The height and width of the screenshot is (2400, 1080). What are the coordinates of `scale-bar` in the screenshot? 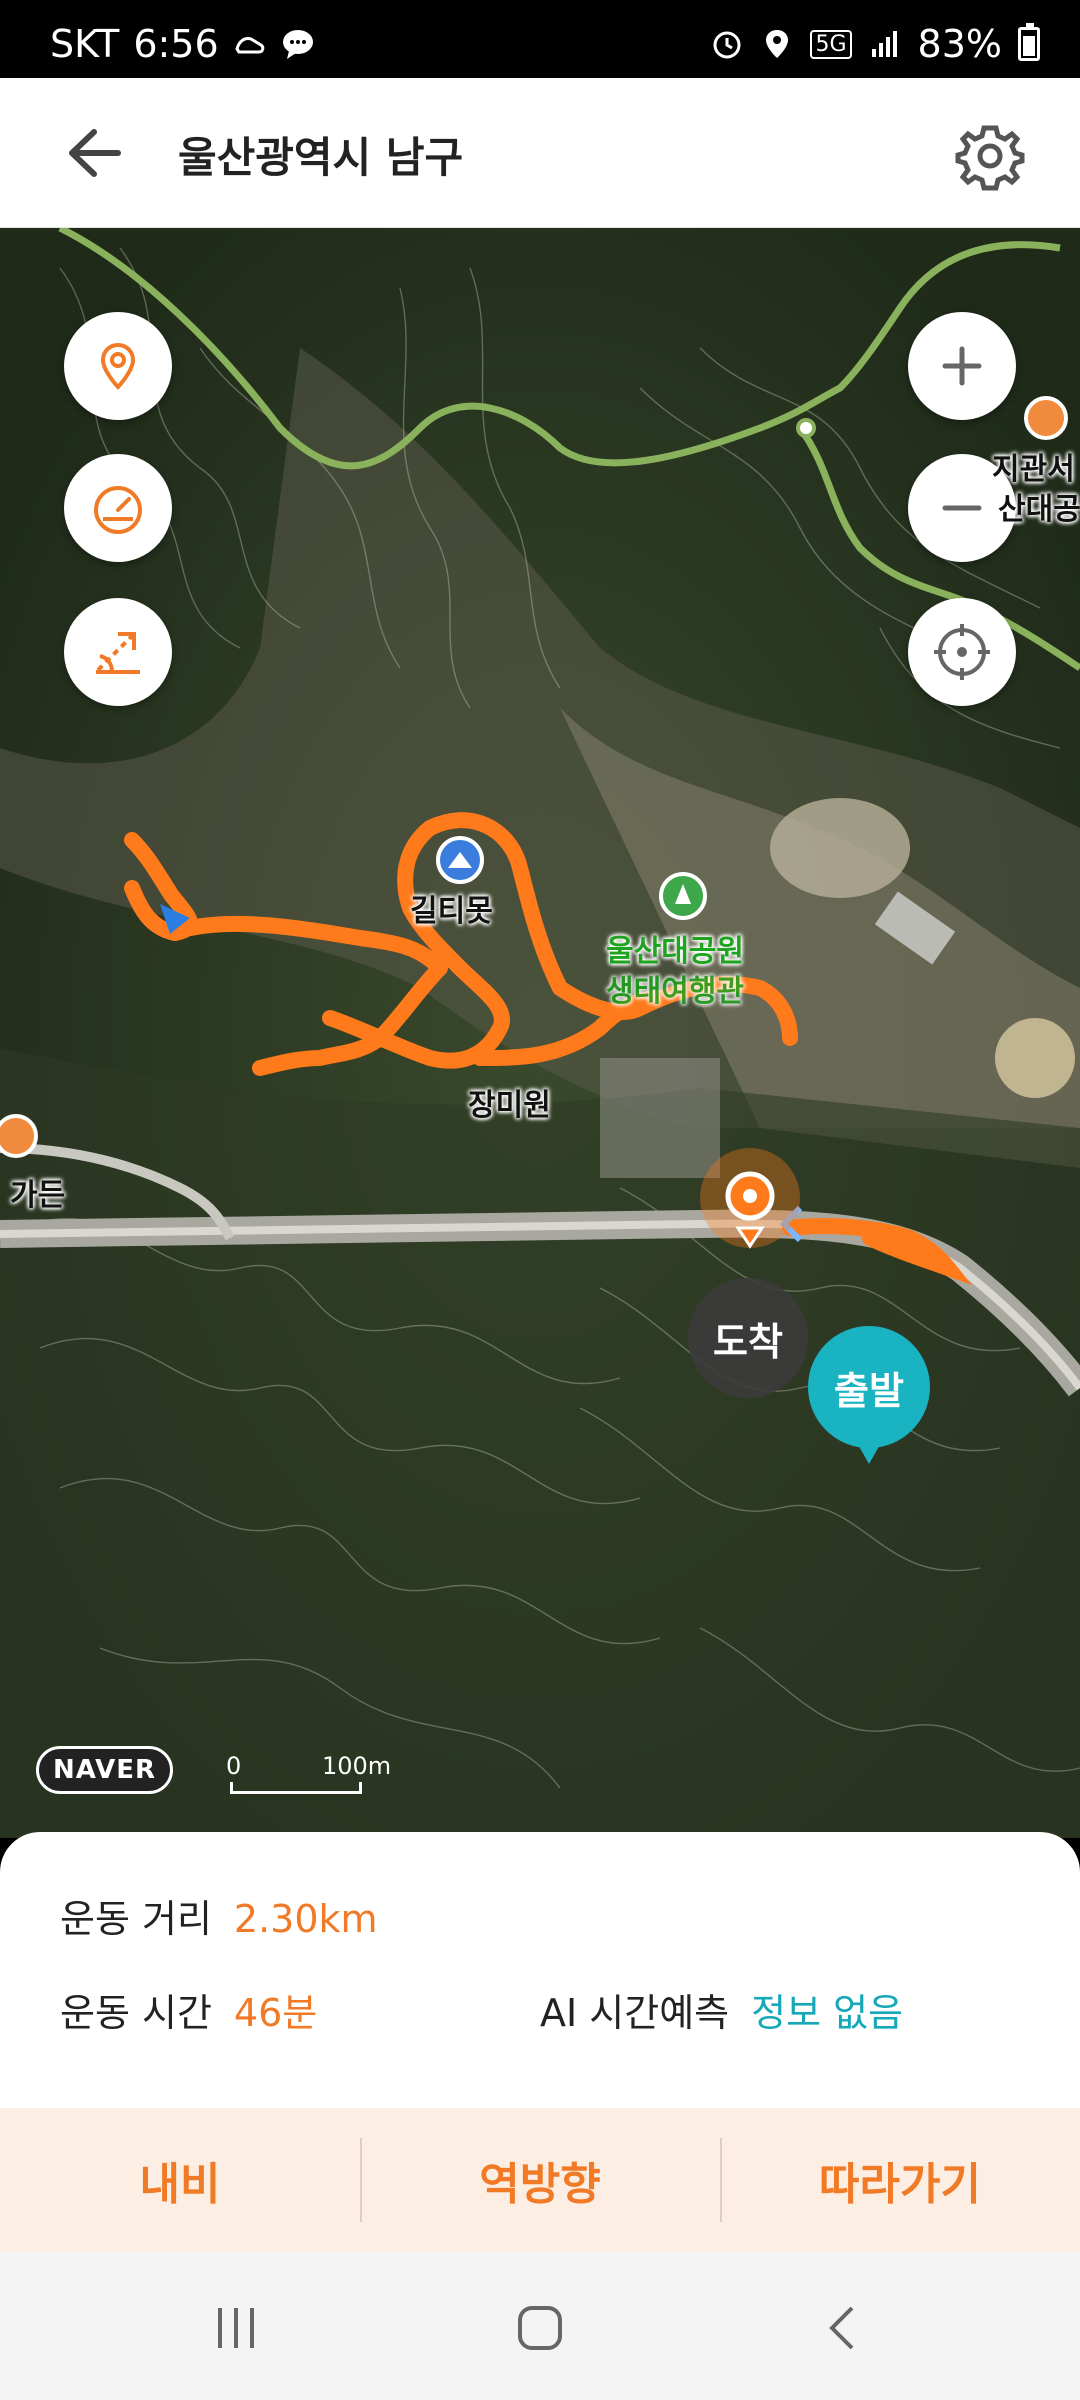 It's located at (296, 1788).